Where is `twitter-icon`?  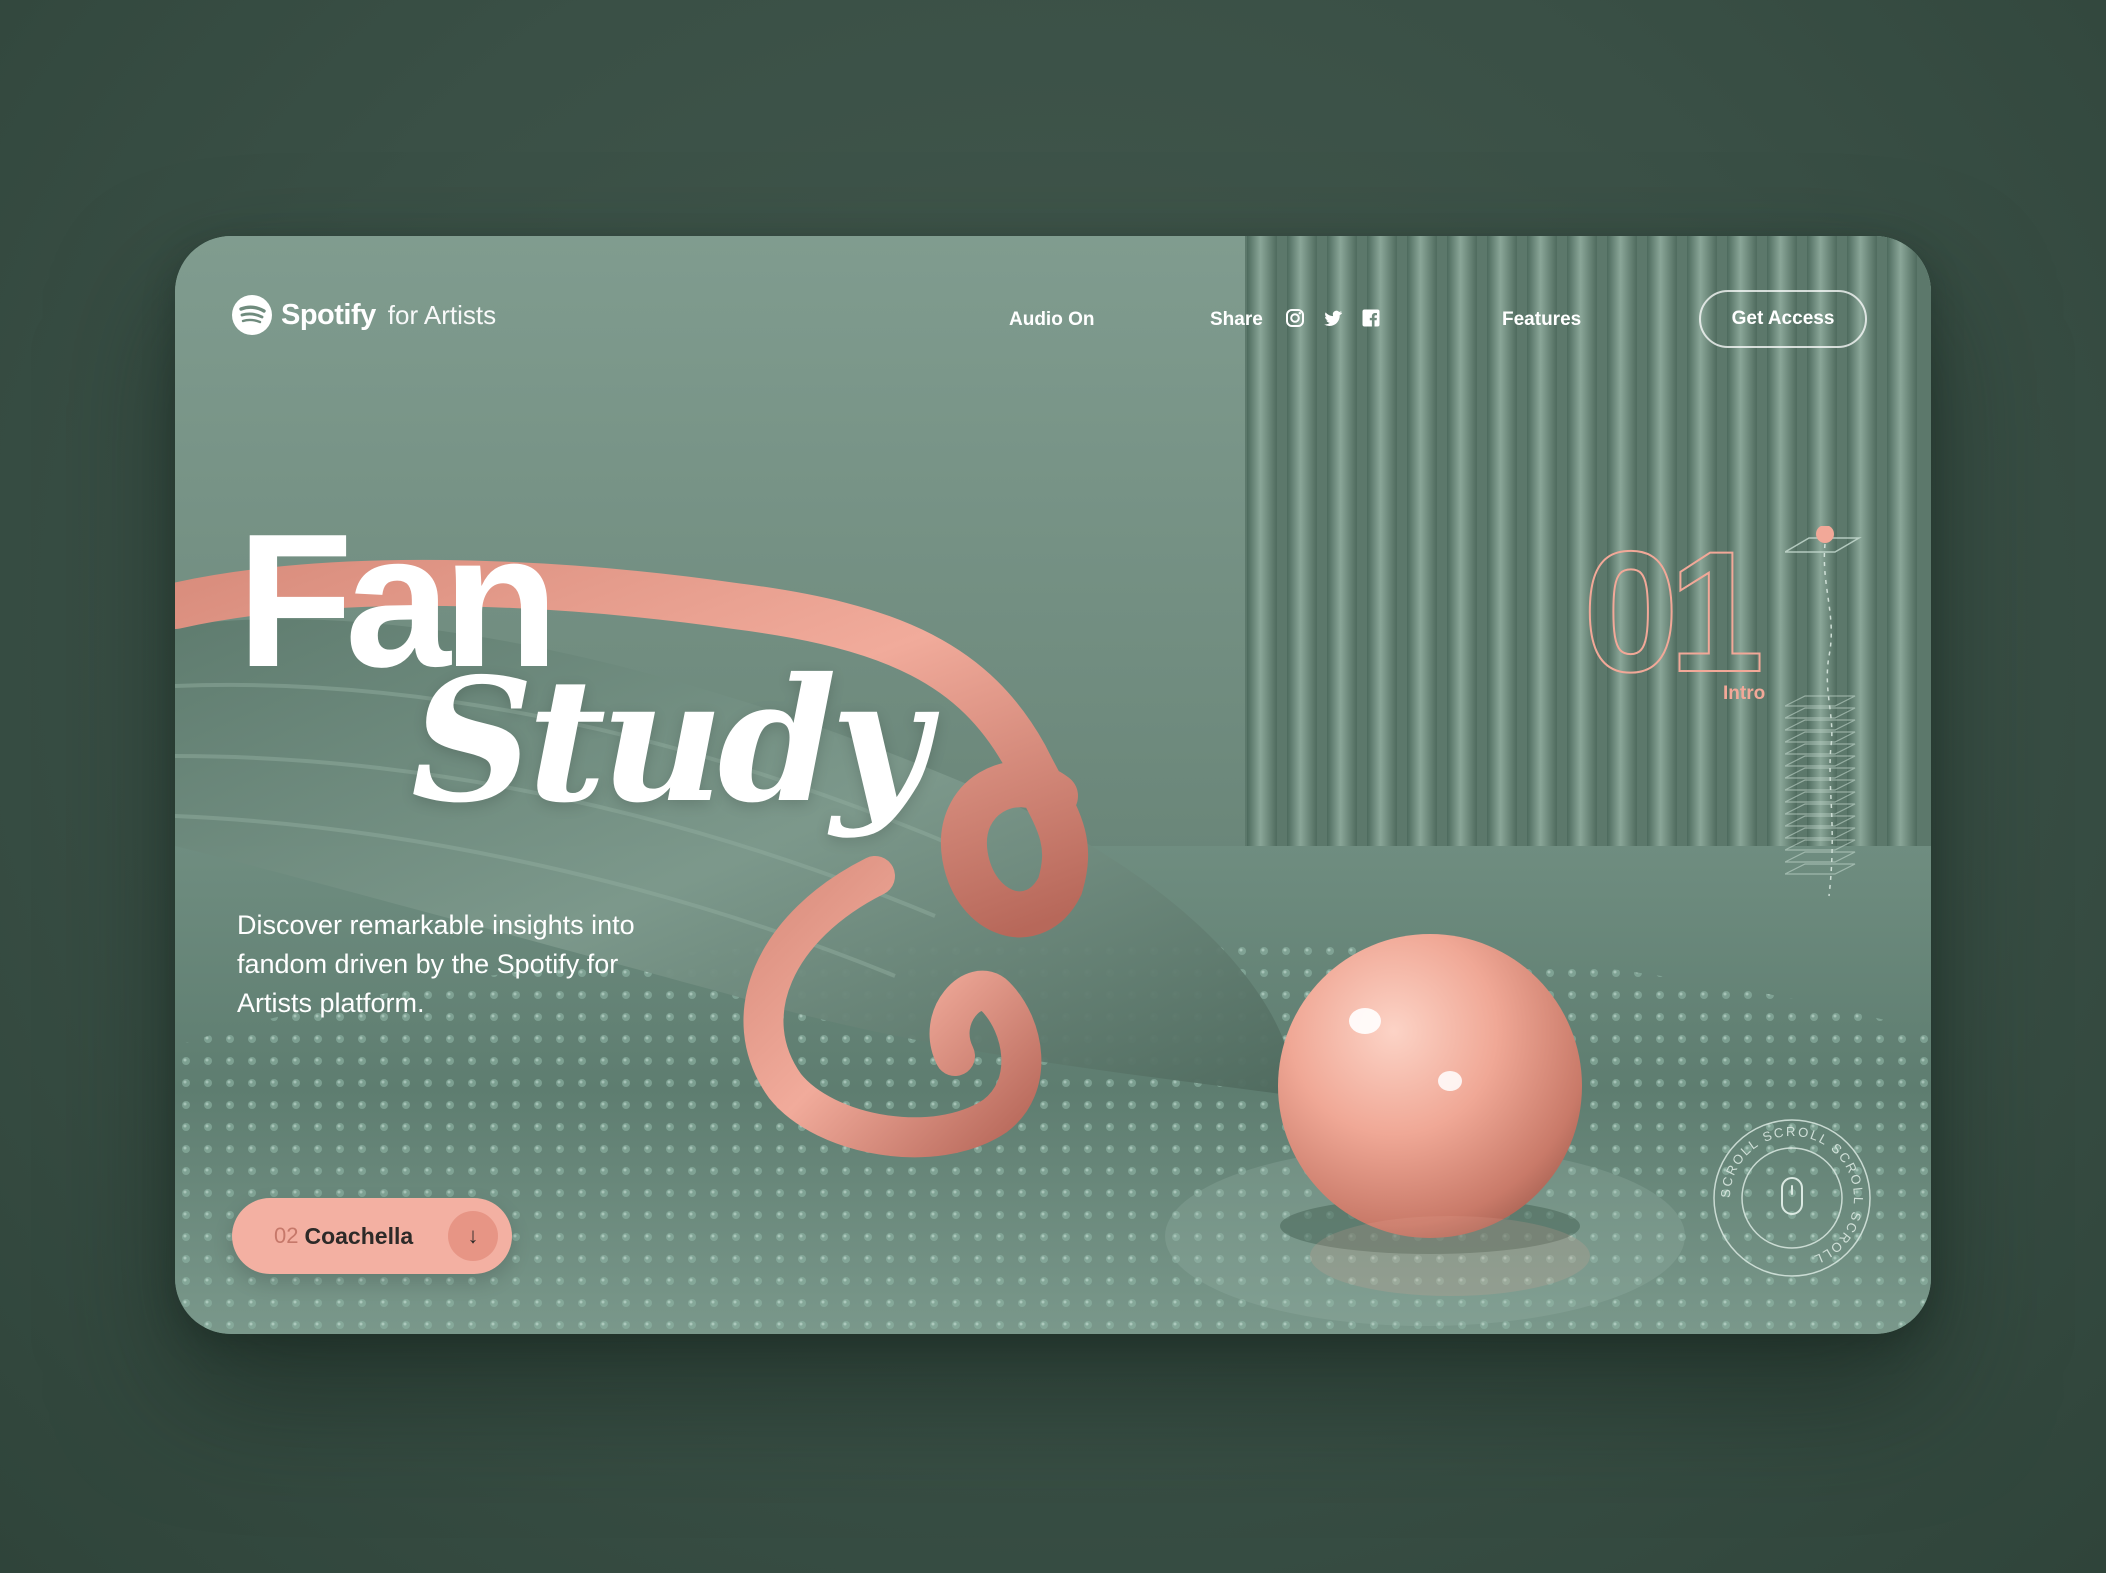
twitter-icon is located at coordinates (1333, 318).